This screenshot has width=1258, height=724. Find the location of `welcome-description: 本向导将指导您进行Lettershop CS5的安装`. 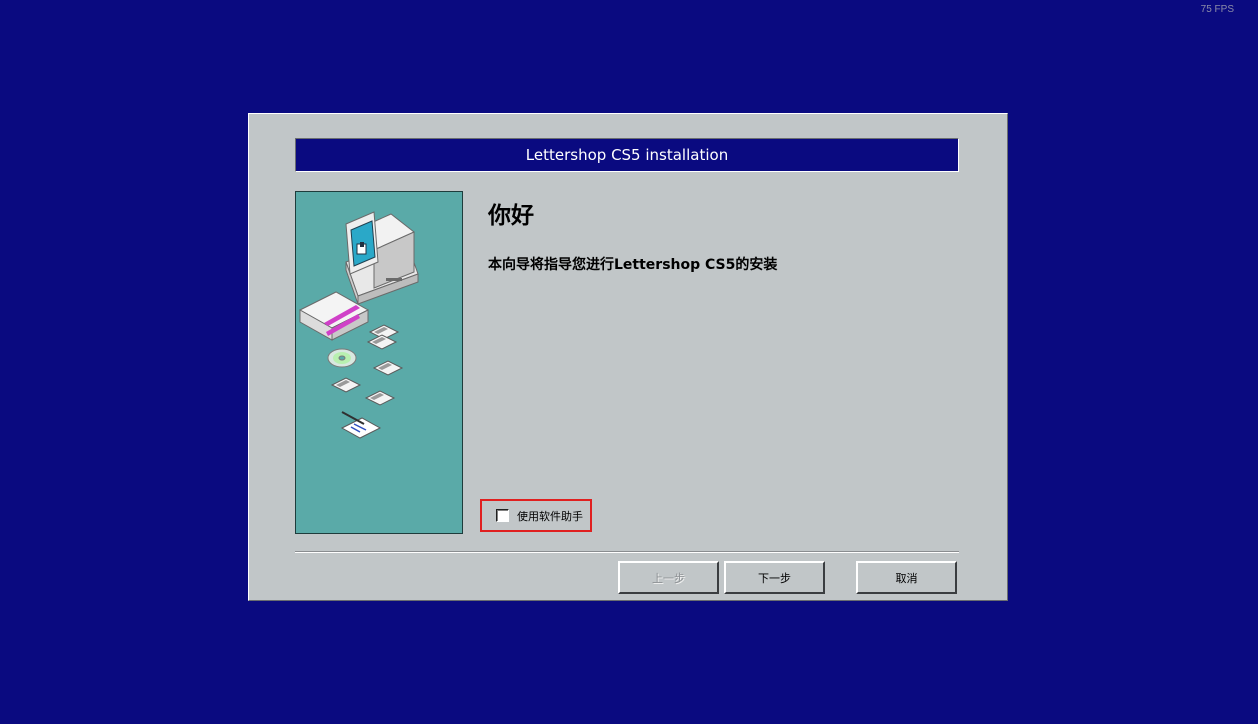

welcome-description: 本向导将指导您进行Lettershop CS5的安装 is located at coordinates (633, 265).